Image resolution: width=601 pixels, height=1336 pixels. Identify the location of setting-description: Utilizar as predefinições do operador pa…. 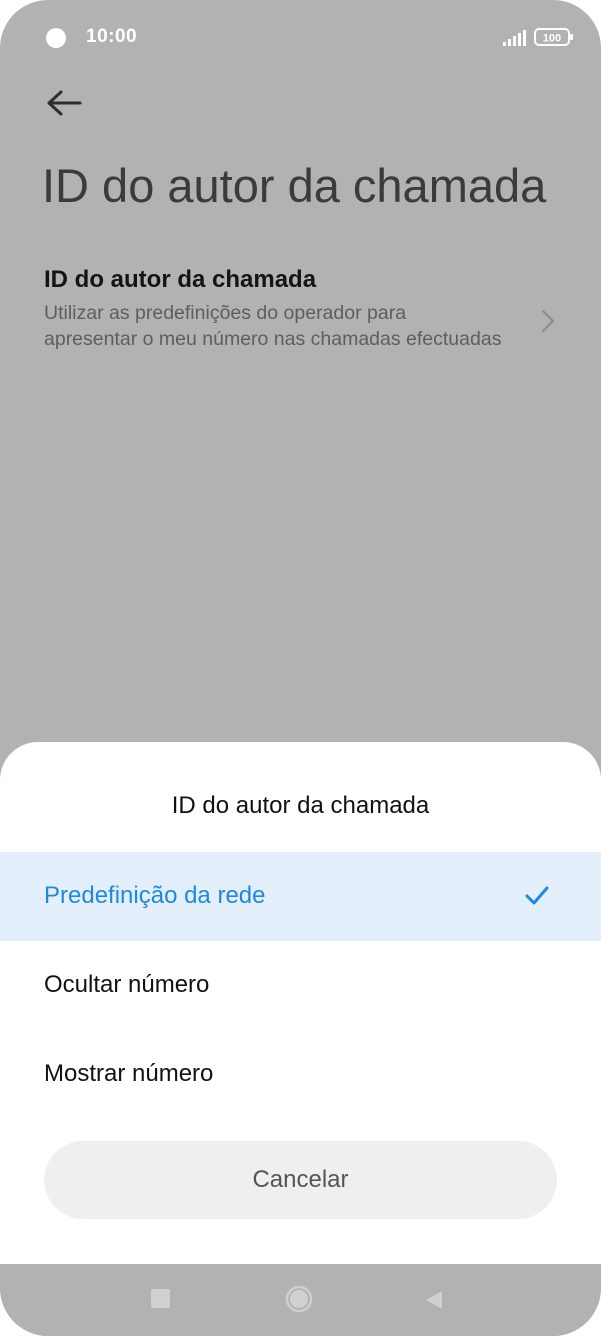
(273, 326).